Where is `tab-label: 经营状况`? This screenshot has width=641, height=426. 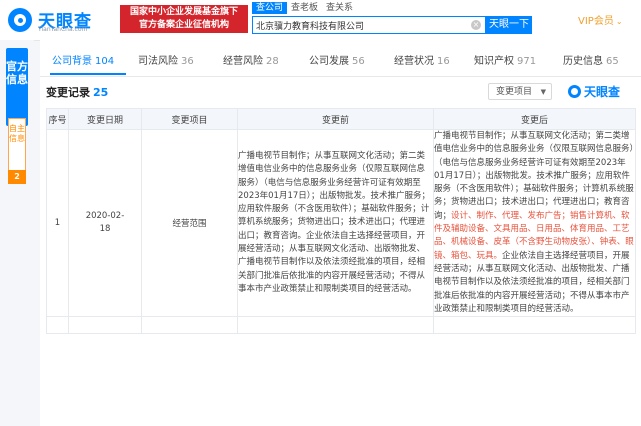
tab-label: 经营状况 is located at coordinates (414, 61).